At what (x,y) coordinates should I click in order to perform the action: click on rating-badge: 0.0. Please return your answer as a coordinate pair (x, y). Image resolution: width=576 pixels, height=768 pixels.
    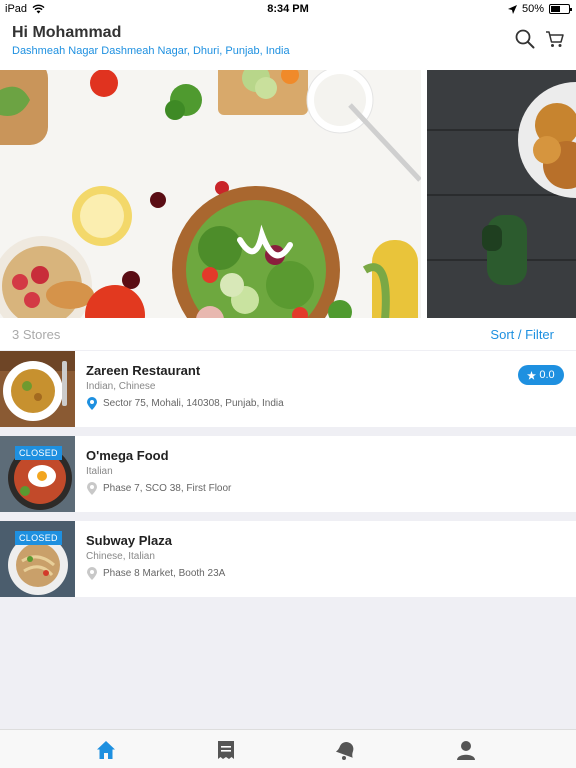
    Looking at the image, I should click on (541, 375).